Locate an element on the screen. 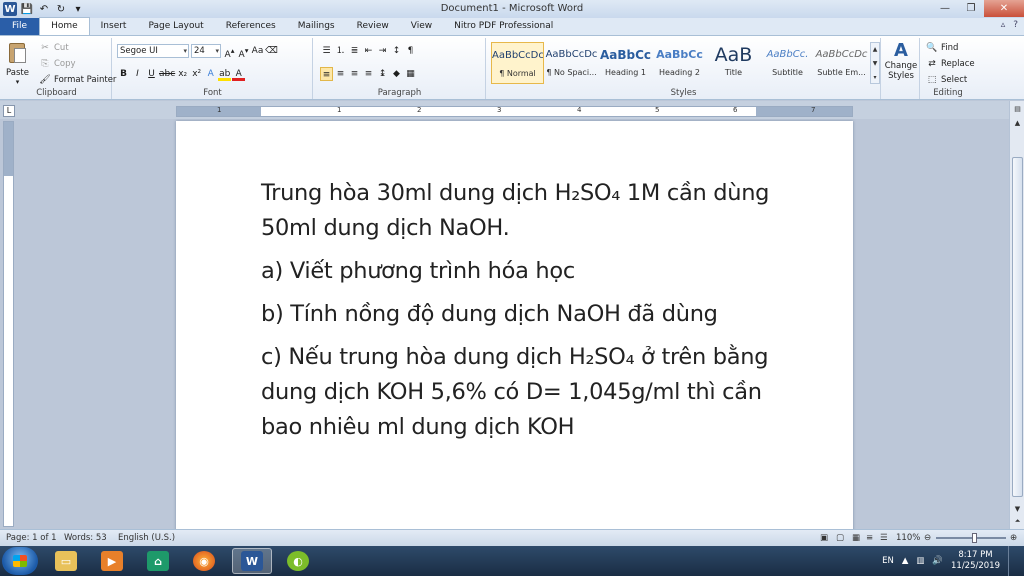  help-icon: ? is located at coordinates (1015, 25).